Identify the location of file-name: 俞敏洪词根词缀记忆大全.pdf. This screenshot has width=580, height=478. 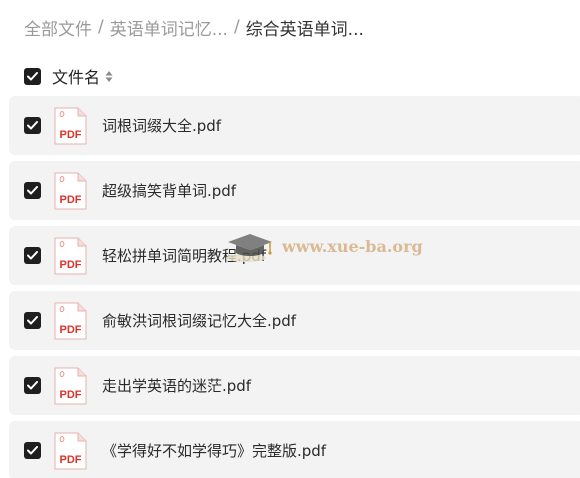
(199, 320).